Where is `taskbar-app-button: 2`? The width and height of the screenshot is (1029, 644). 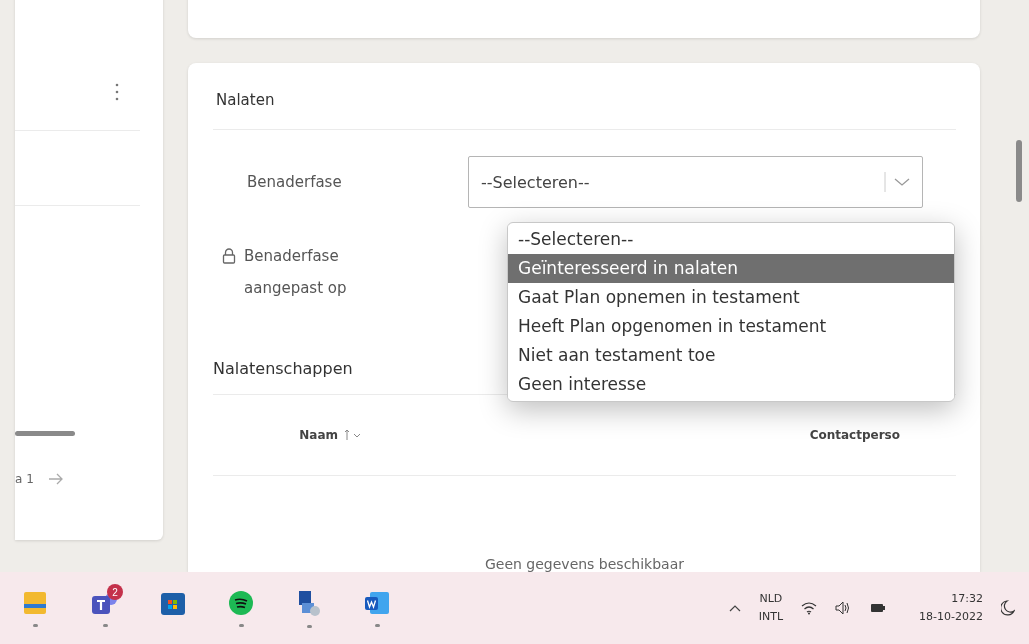 taskbar-app-button: 2 is located at coordinates (105, 608).